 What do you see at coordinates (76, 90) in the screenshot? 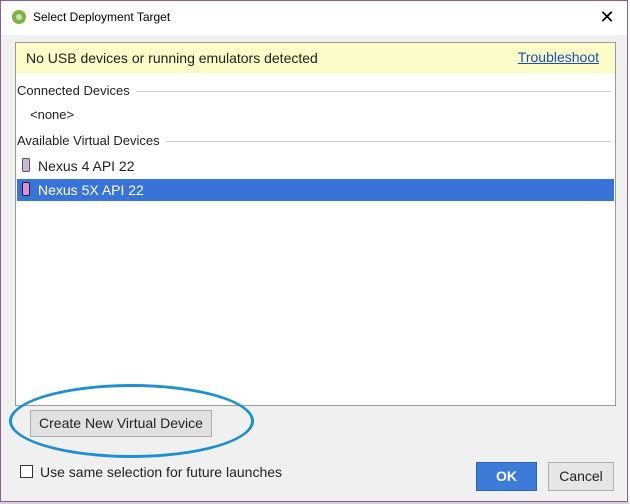
I see `connected-devices-label: Connected Devices` at bounding box center [76, 90].